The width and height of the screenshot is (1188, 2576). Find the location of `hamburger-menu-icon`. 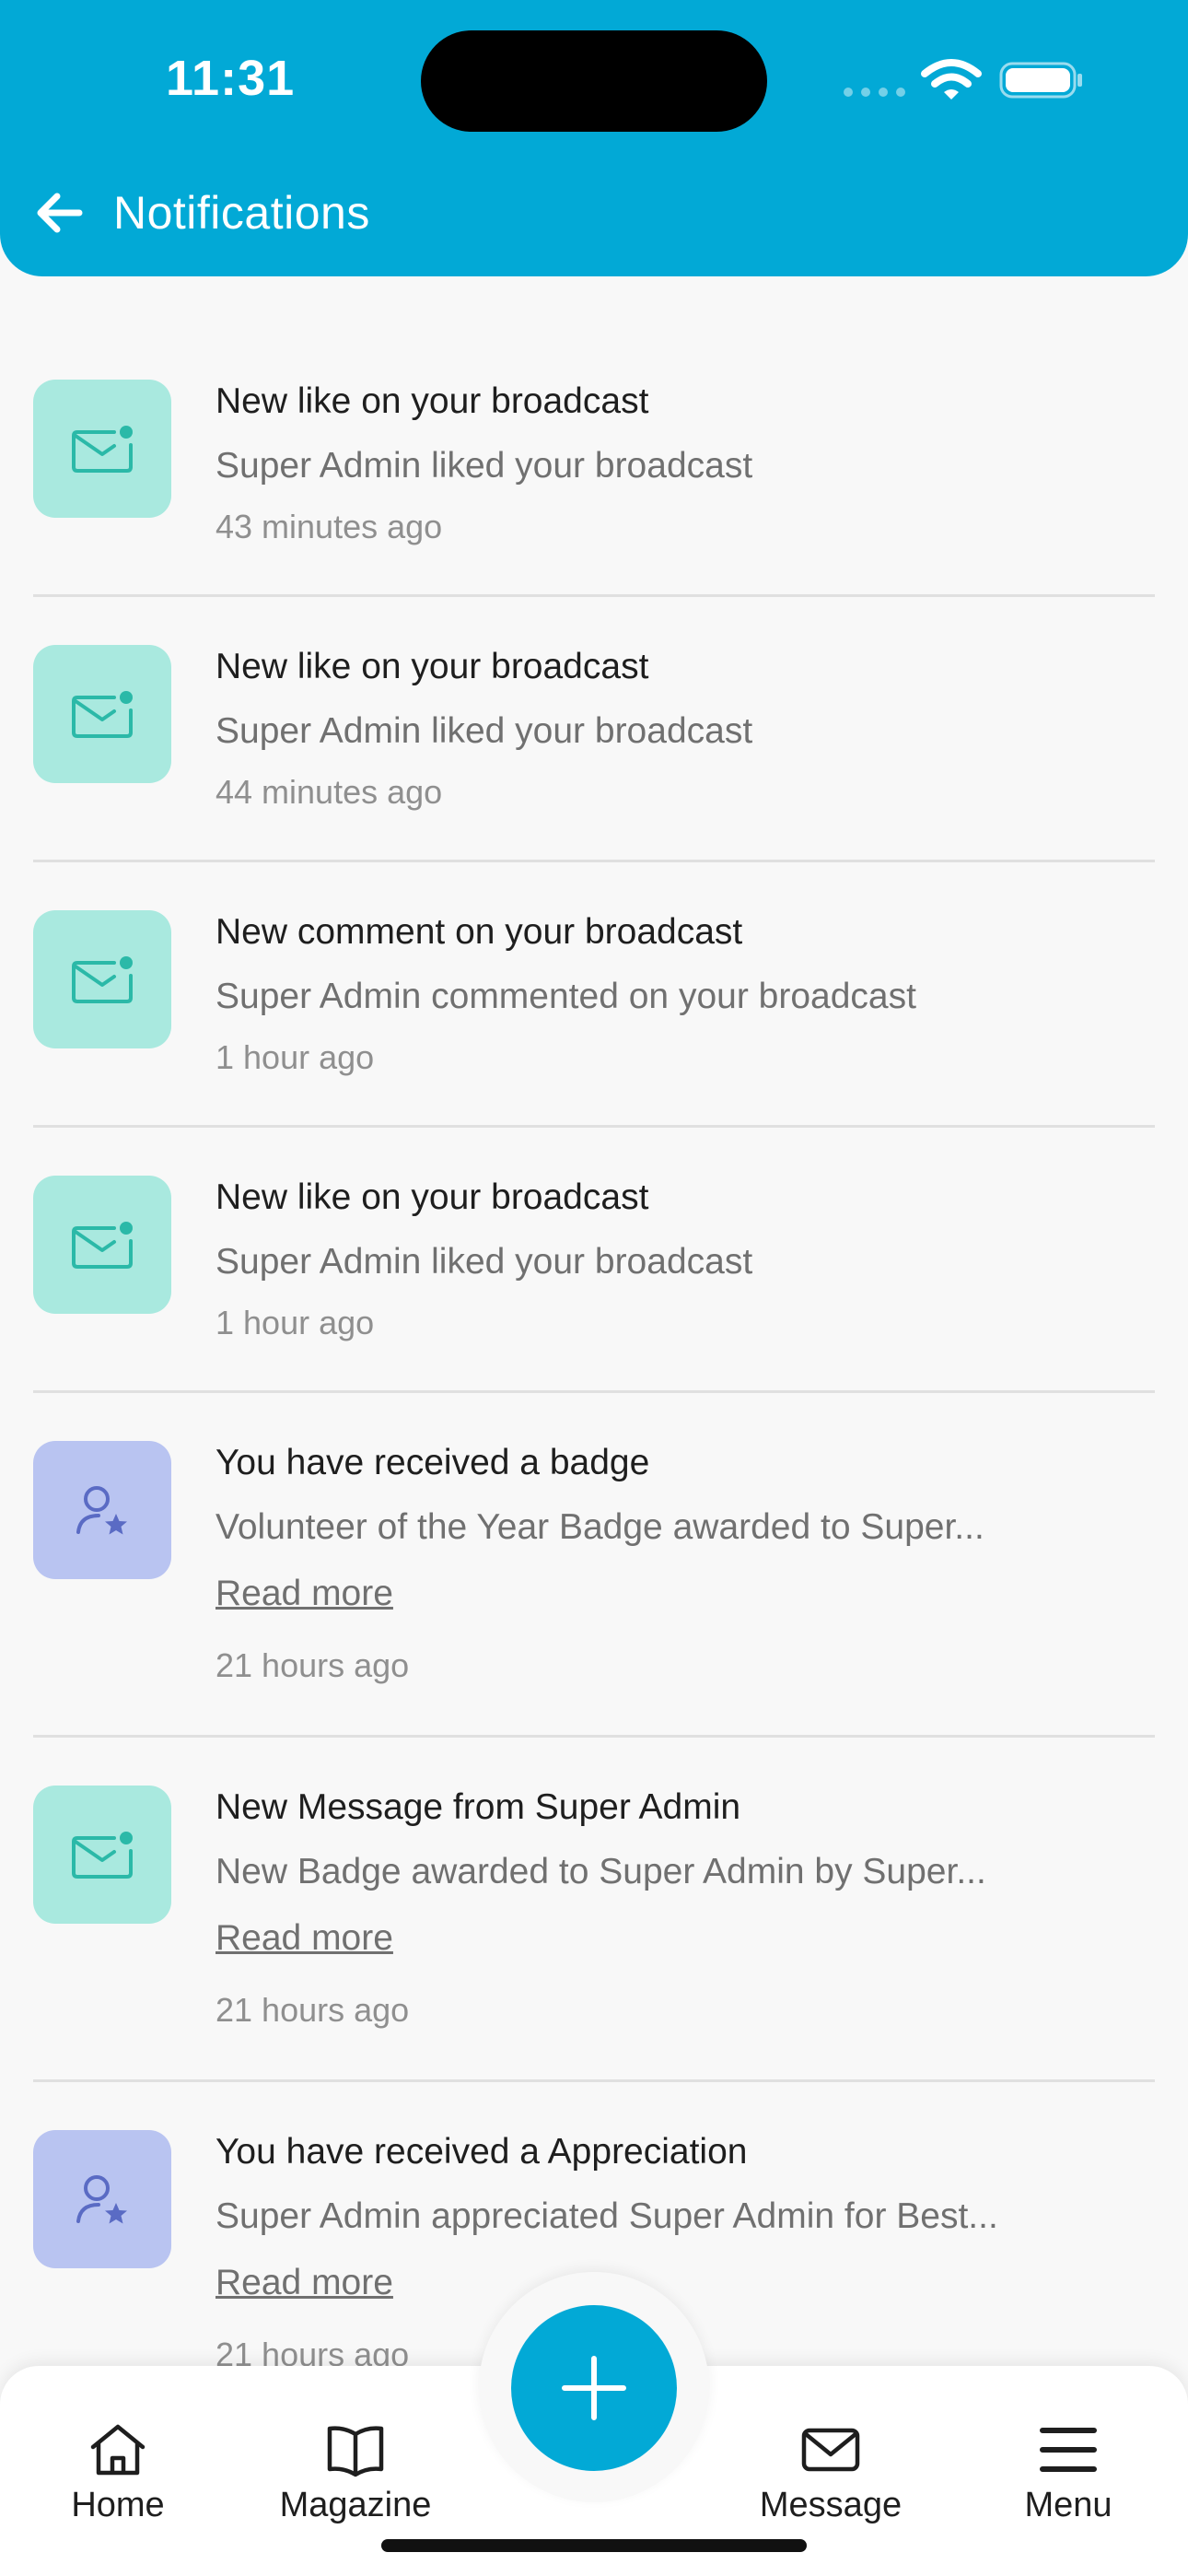

hamburger-menu-icon is located at coordinates (1068, 2450).